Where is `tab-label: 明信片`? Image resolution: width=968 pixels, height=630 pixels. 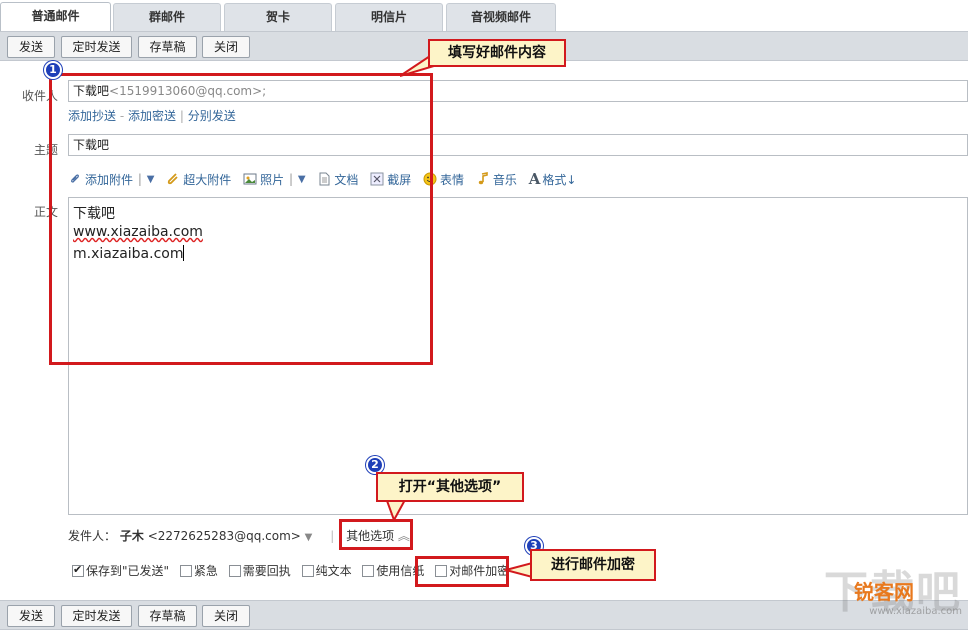 tab-label: 明信片 is located at coordinates (389, 17).